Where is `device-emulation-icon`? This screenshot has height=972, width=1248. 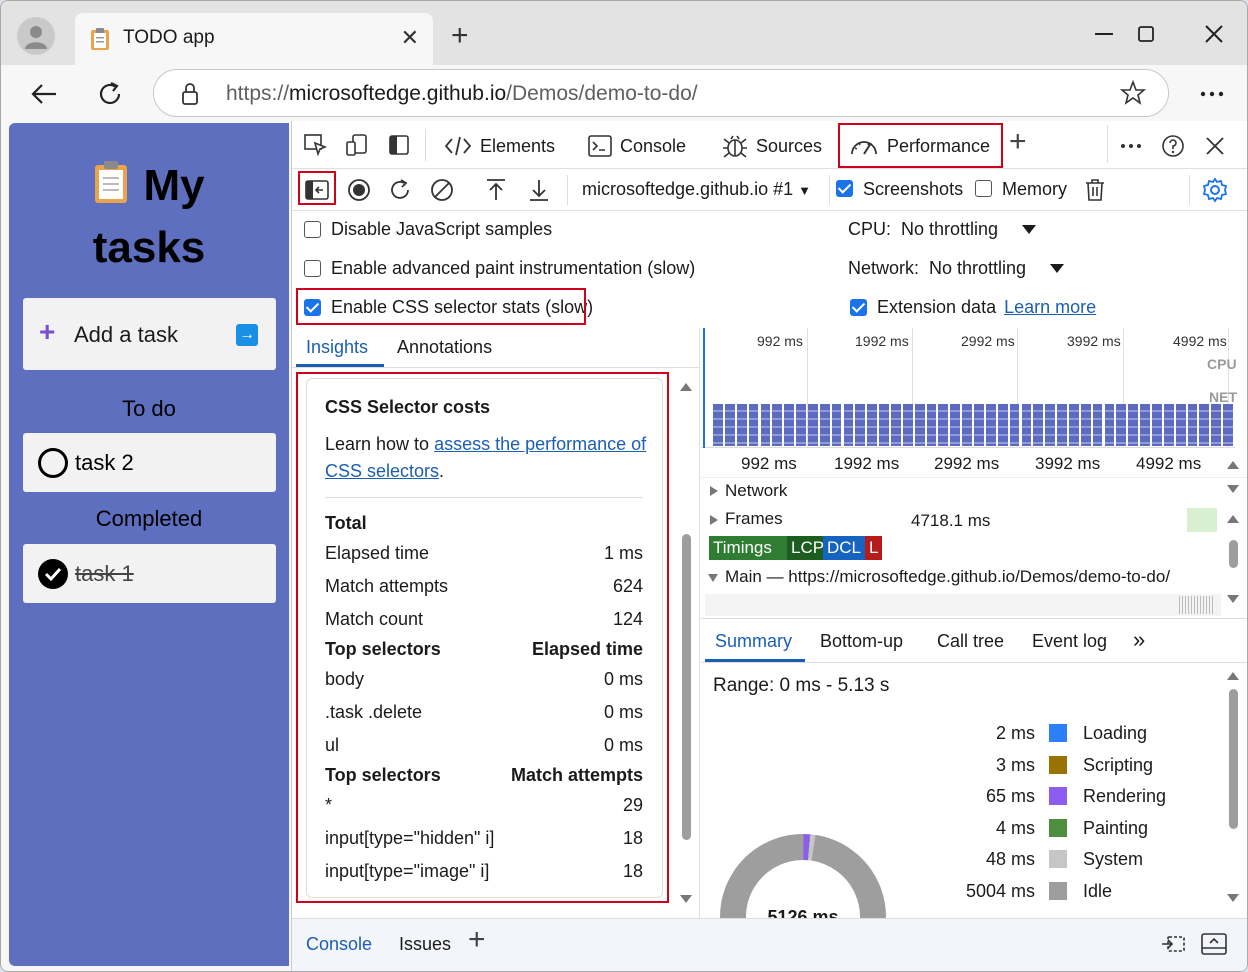 device-emulation-icon is located at coordinates (357, 145).